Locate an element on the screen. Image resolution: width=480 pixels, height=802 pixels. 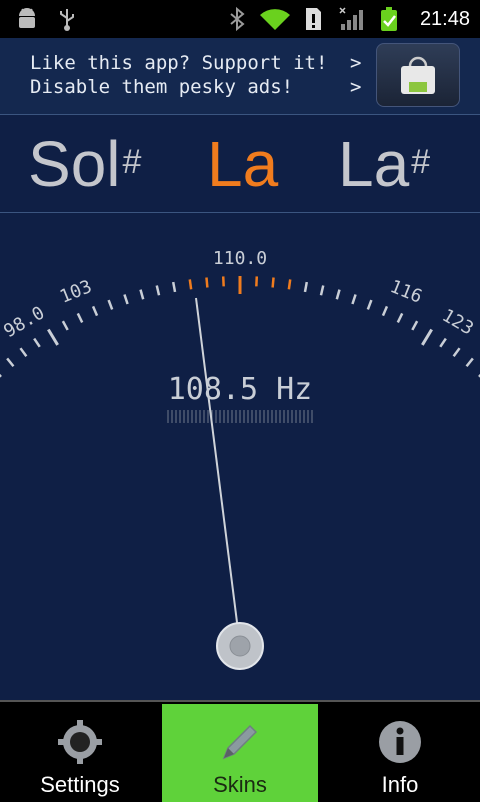
gauge-label-far-left: 98.0 is located at coordinates (24, 322).